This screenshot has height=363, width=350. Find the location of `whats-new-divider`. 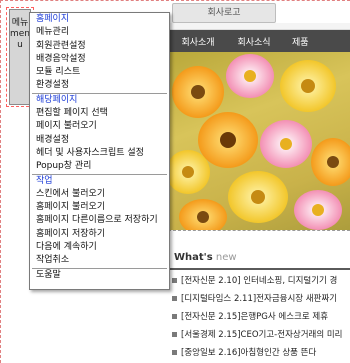

whats-new-divider is located at coordinates (259, 269).